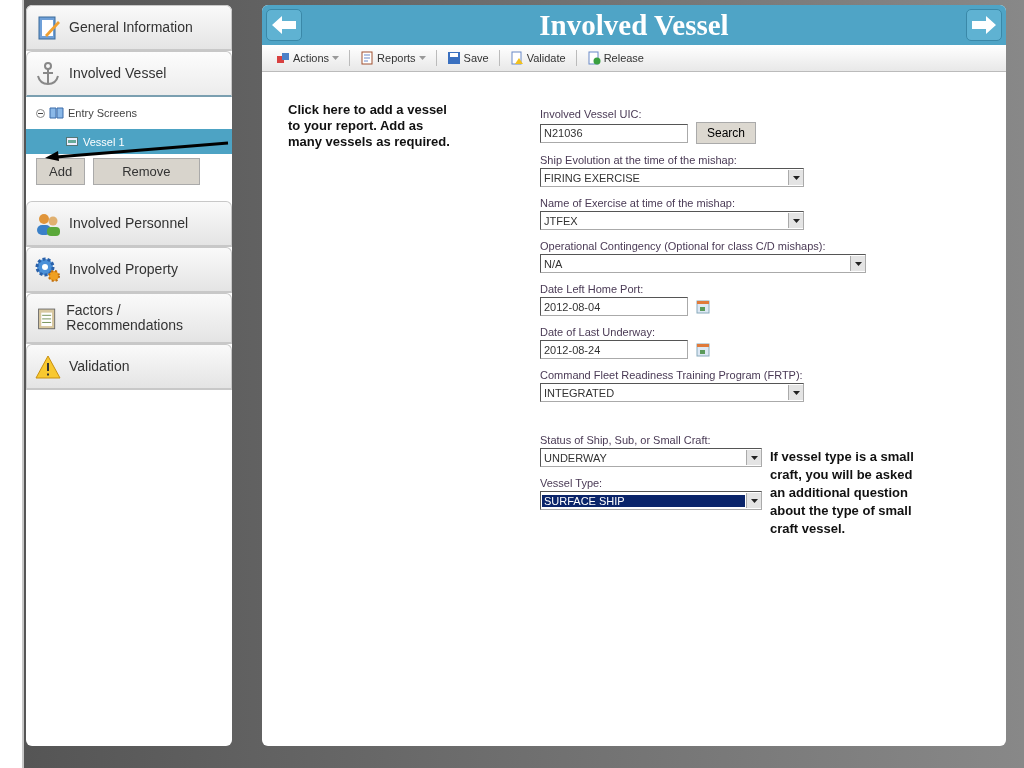 Image resolution: width=1024 pixels, height=768 pixels. I want to click on collapse-icon, so click(40, 113).